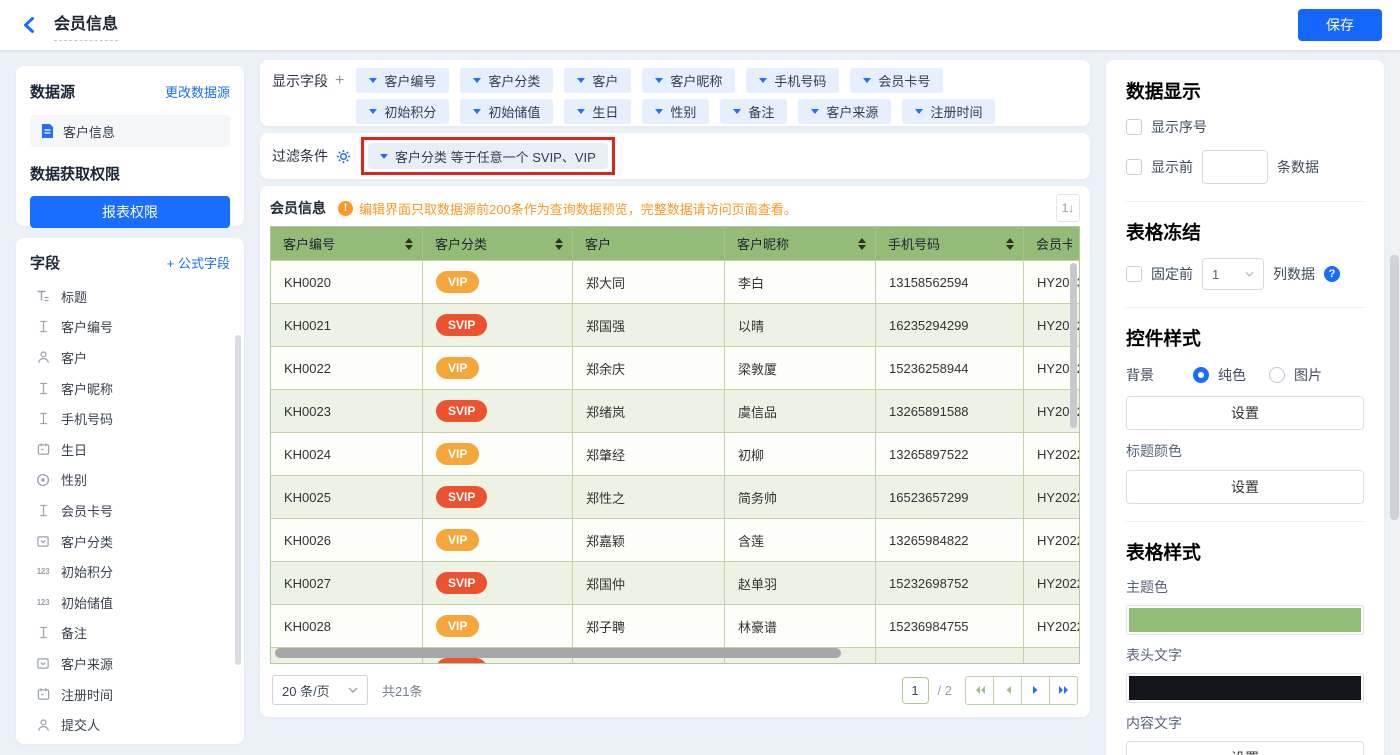  Describe the element at coordinates (675, 410) in the screenshot. I see `table-row: KH0023 SVIP 郑绪岚 虞信品 13265891588 HY2022` at that location.